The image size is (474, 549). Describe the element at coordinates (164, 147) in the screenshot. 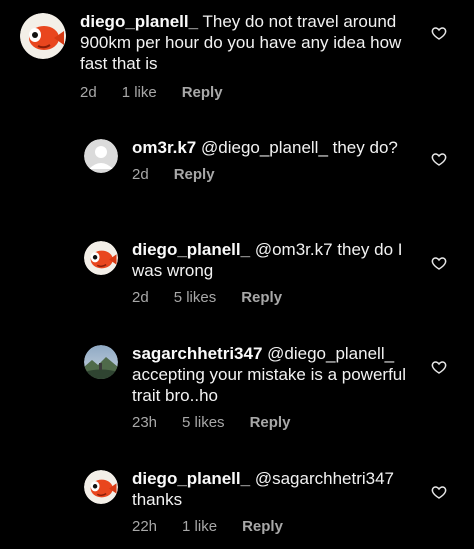

I see `username: om3r.k7` at that location.